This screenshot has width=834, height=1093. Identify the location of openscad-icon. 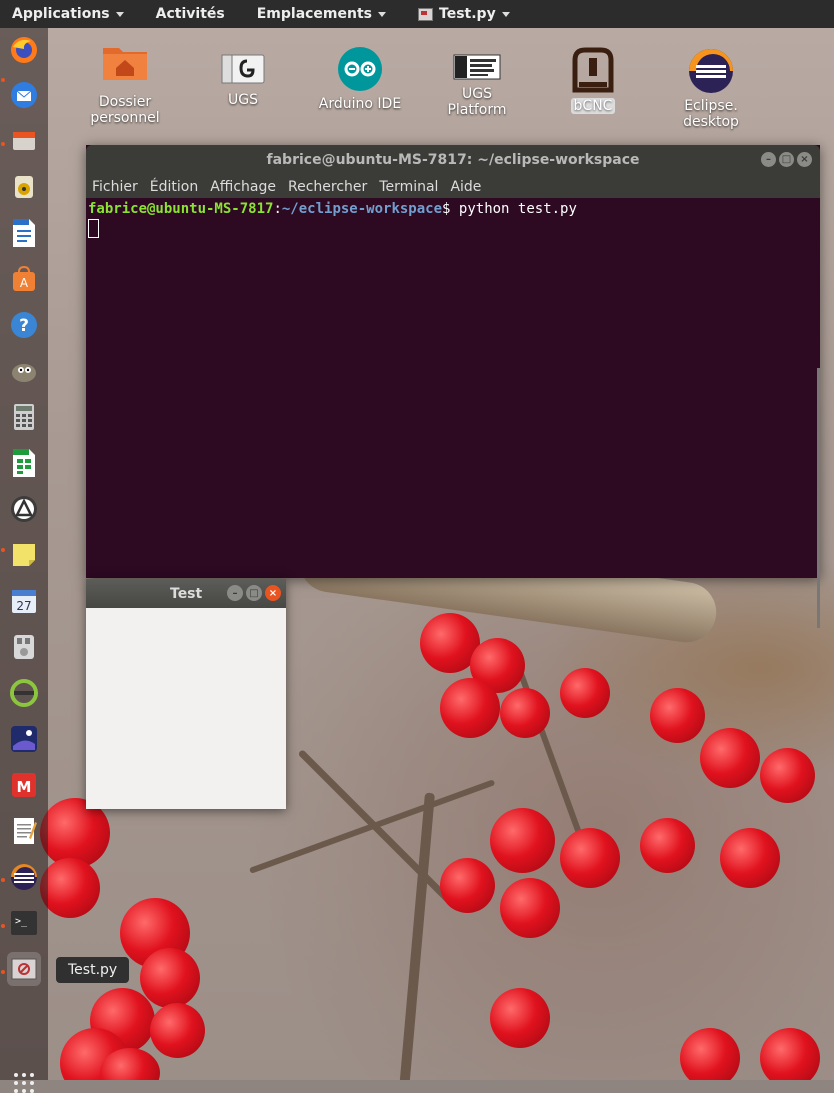
(24, 693).